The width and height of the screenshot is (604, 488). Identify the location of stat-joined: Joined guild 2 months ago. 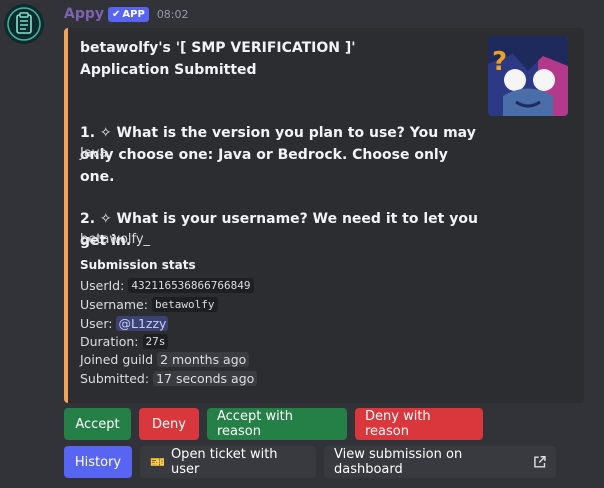
(165, 359).